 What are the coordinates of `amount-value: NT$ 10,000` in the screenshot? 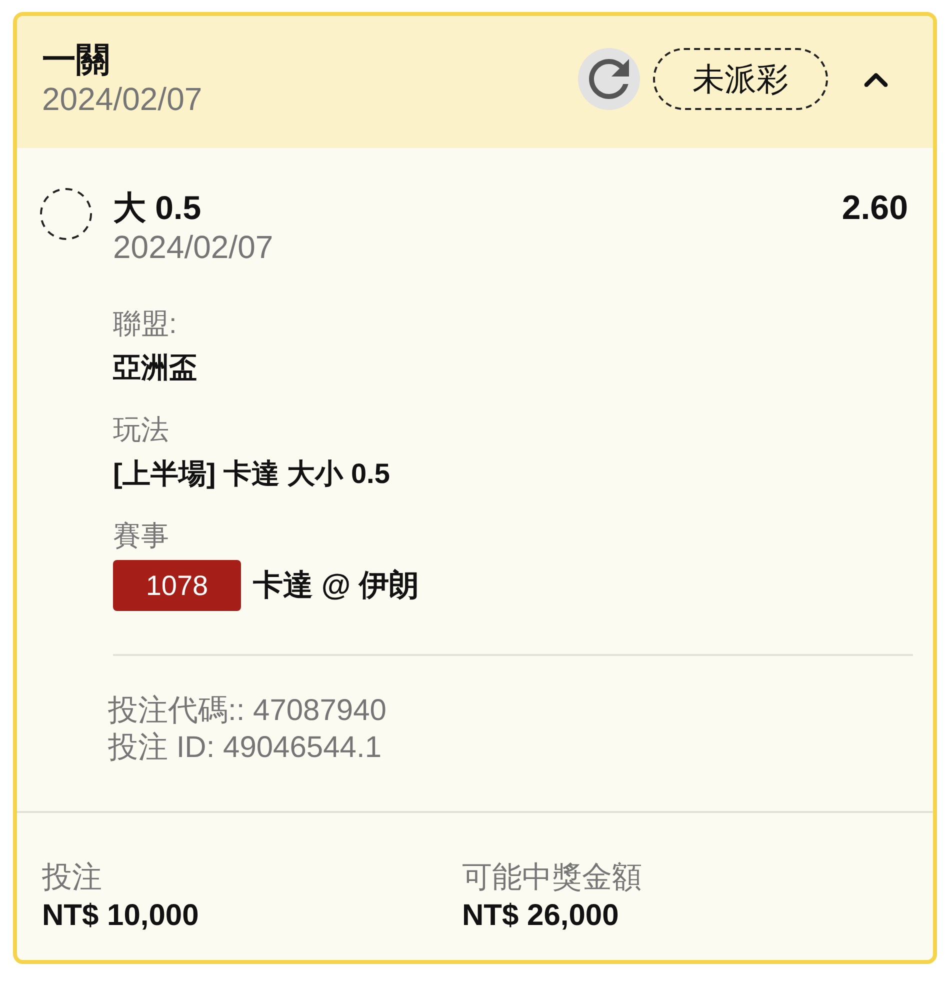 It's located at (120, 916).